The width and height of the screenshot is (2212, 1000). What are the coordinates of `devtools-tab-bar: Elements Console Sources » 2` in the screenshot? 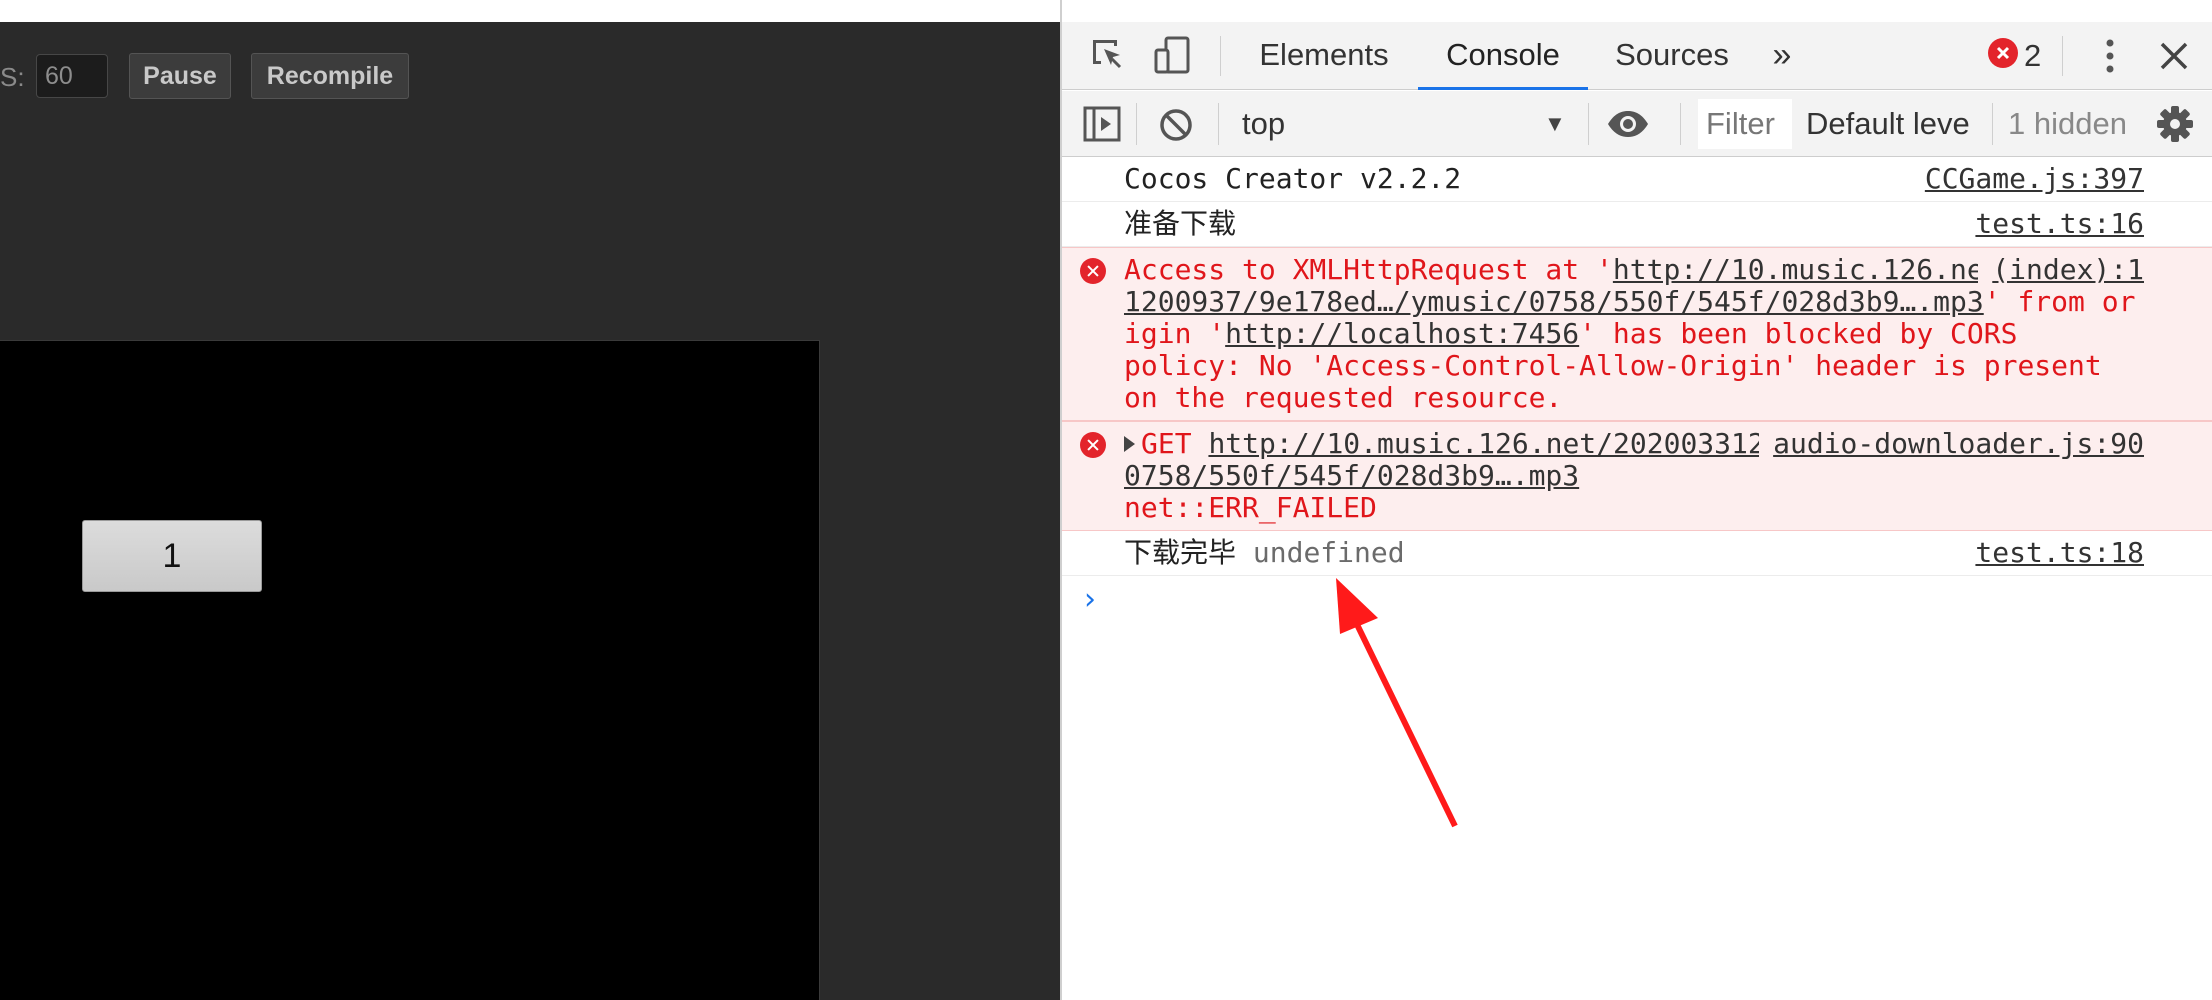 It's located at (1637, 56).